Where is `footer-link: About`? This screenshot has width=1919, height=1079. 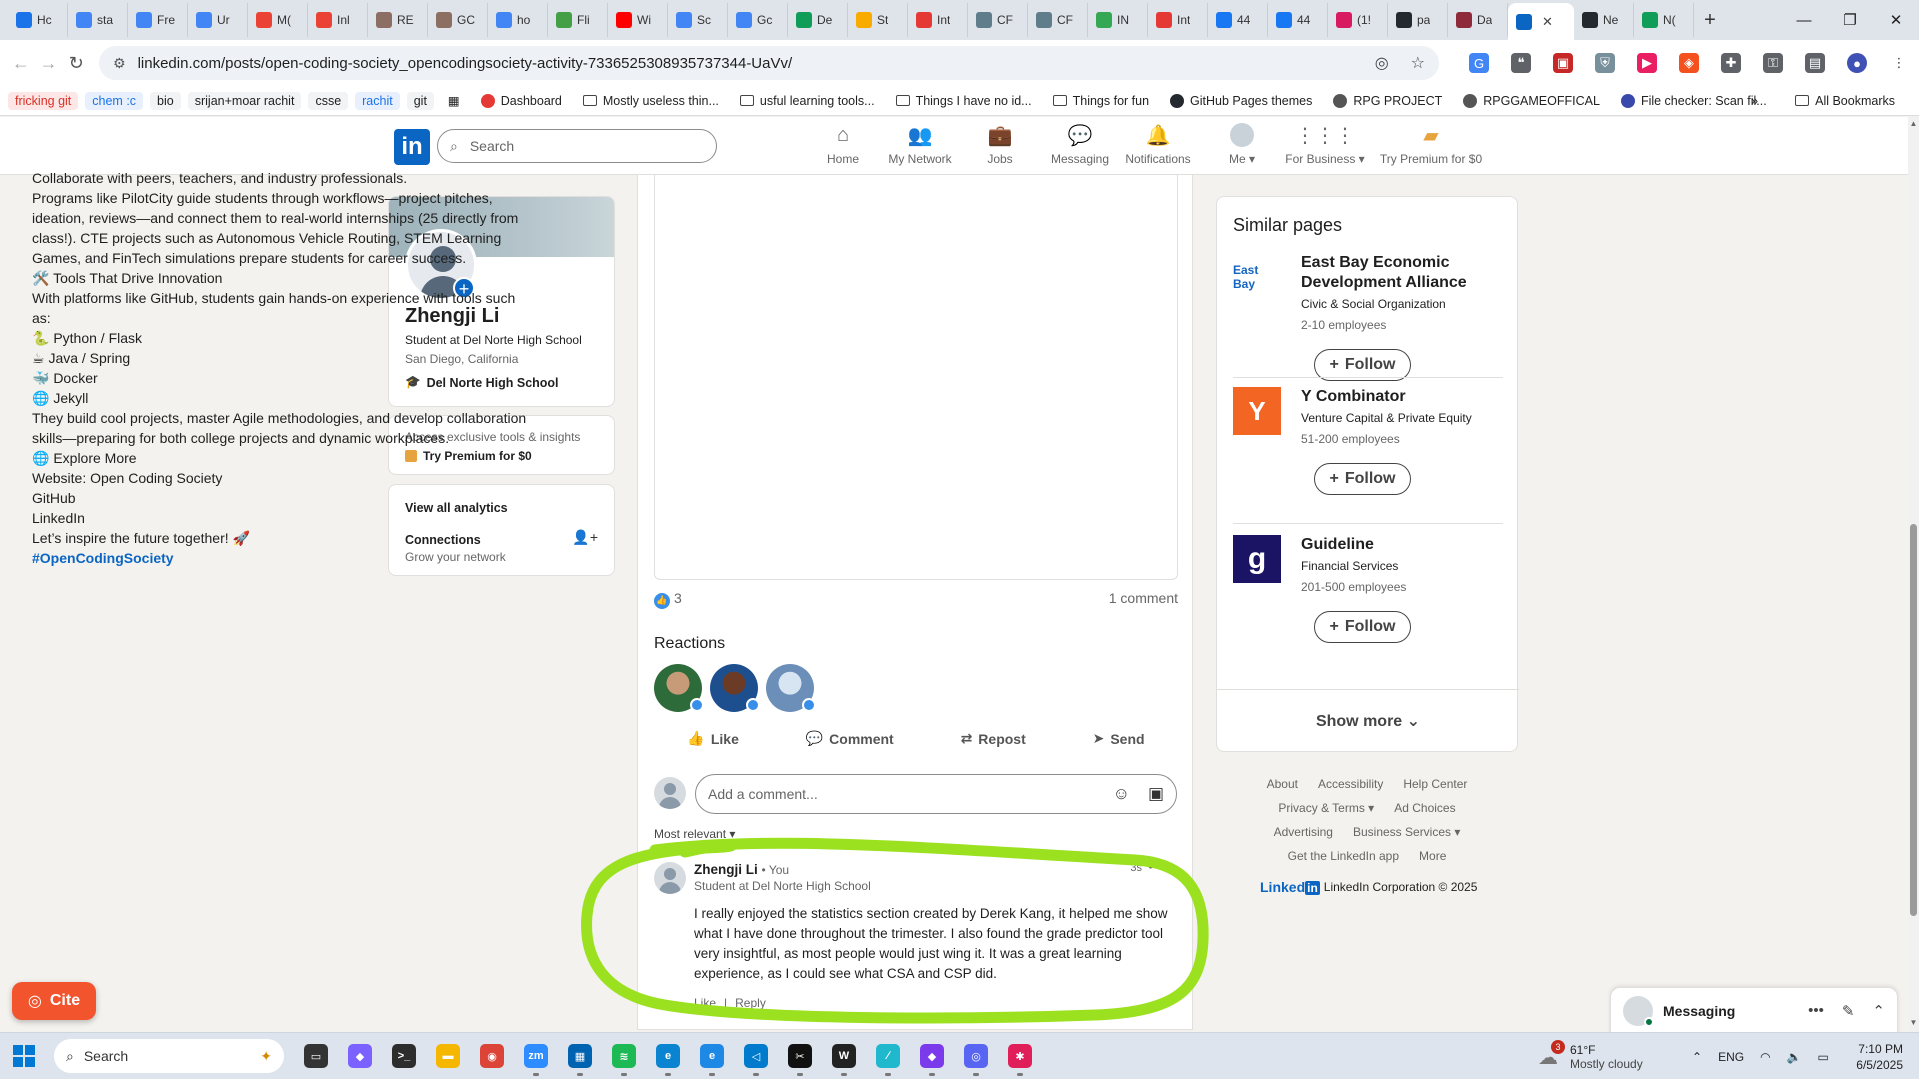
footer-link: About is located at coordinates (1282, 784).